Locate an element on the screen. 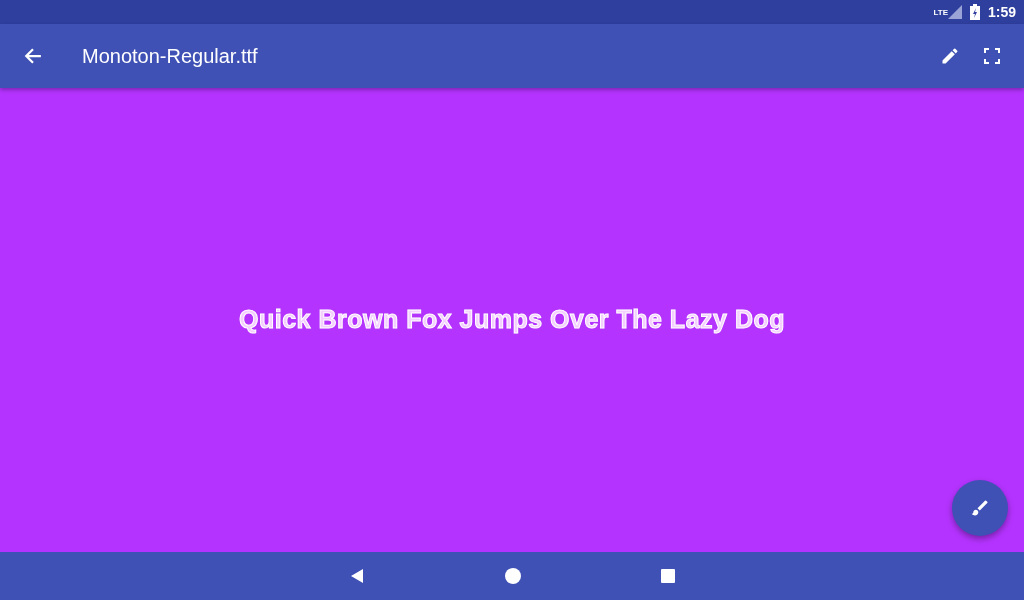  back-nav-button is located at coordinates (357, 576).